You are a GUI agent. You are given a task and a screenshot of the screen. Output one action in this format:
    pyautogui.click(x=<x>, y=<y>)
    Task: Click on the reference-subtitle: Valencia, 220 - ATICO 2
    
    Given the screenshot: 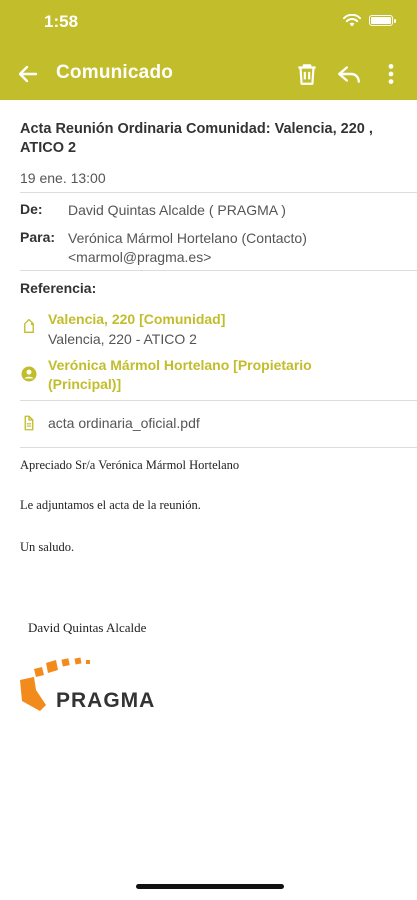 What is the action you would take?
    pyautogui.click(x=122, y=339)
    